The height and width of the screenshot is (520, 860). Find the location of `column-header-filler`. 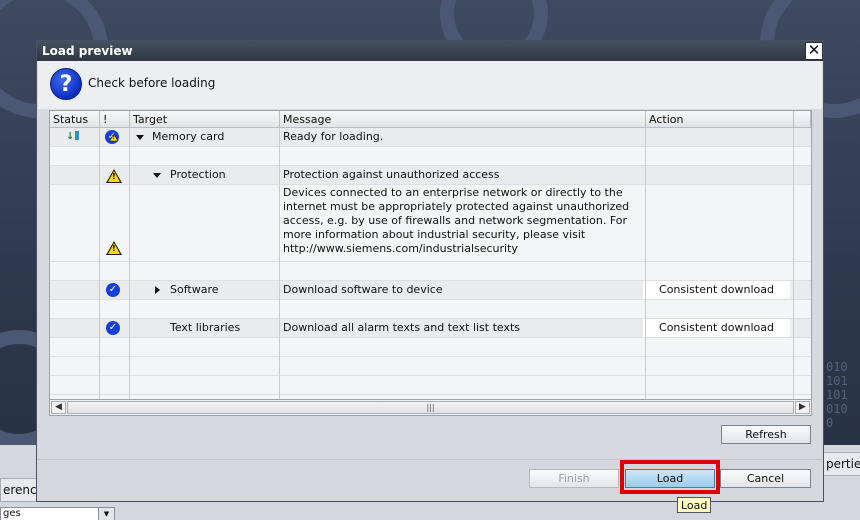

column-header-filler is located at coordinates (802, 119).